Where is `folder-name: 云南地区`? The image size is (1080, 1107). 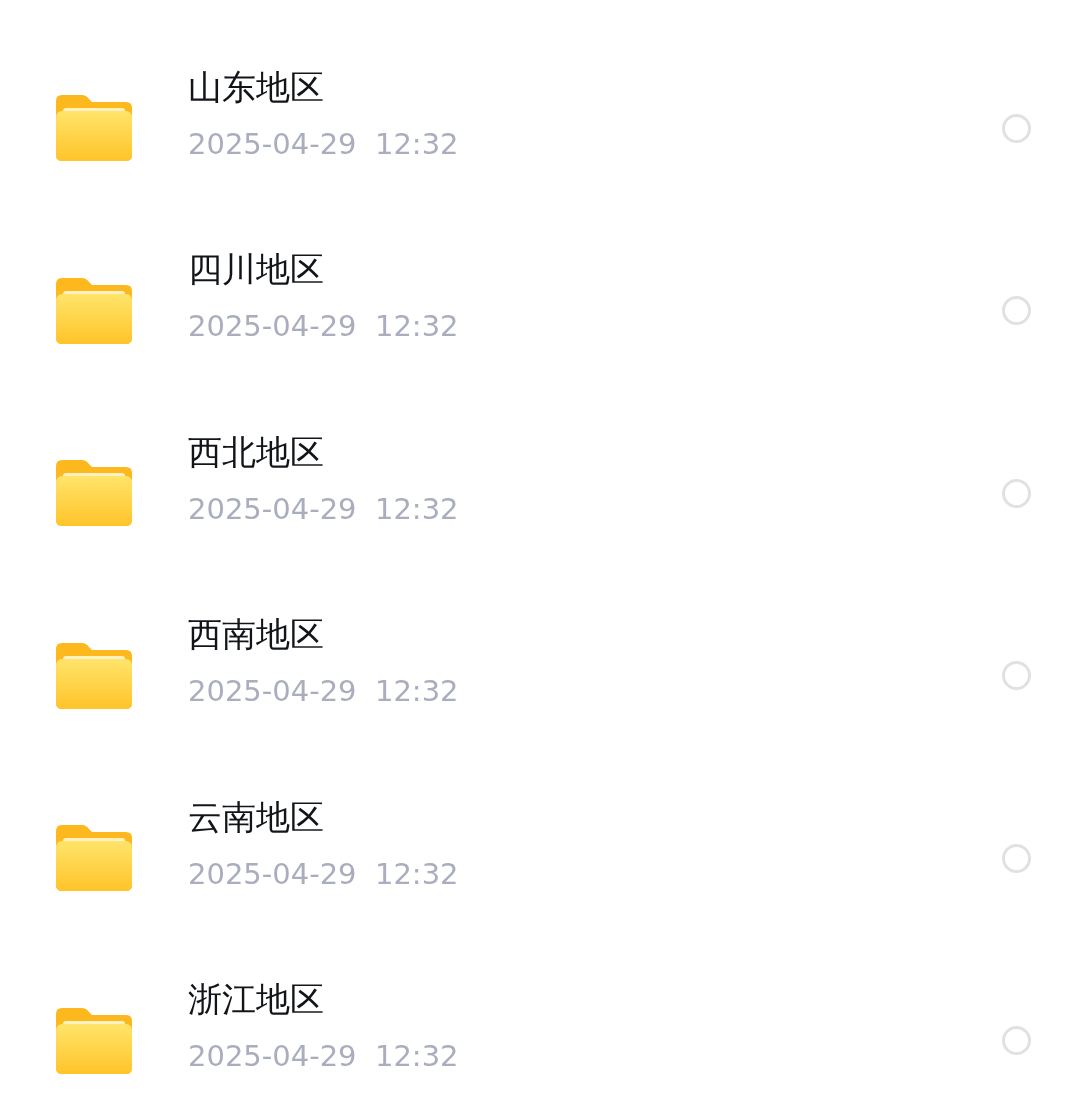
folder-name: 云南地区 is located at coordinates (256, 817).